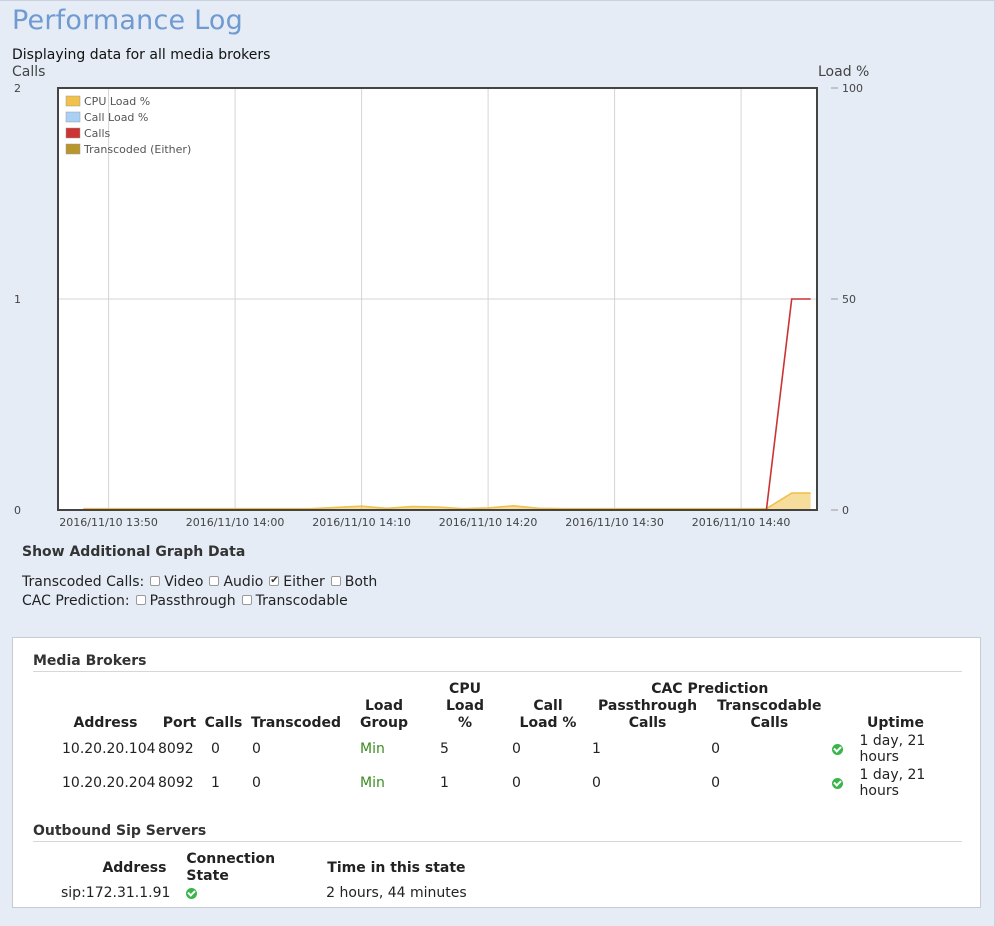 The width and height of the screenshot is (995, 926). What do you see at coordinates (17, 299) in the screenshot?
I see `left-tick-label: 1` at bounding box center [17, 299].